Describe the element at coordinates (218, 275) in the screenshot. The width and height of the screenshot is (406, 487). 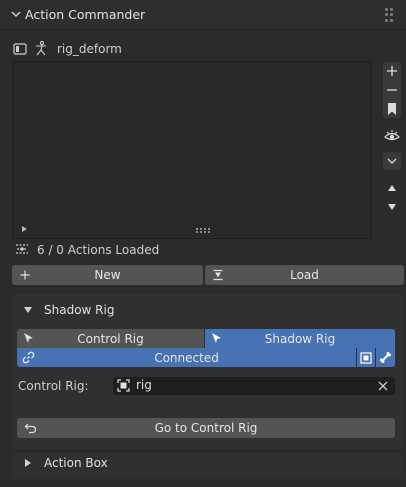
I see `load-icon` at that location.